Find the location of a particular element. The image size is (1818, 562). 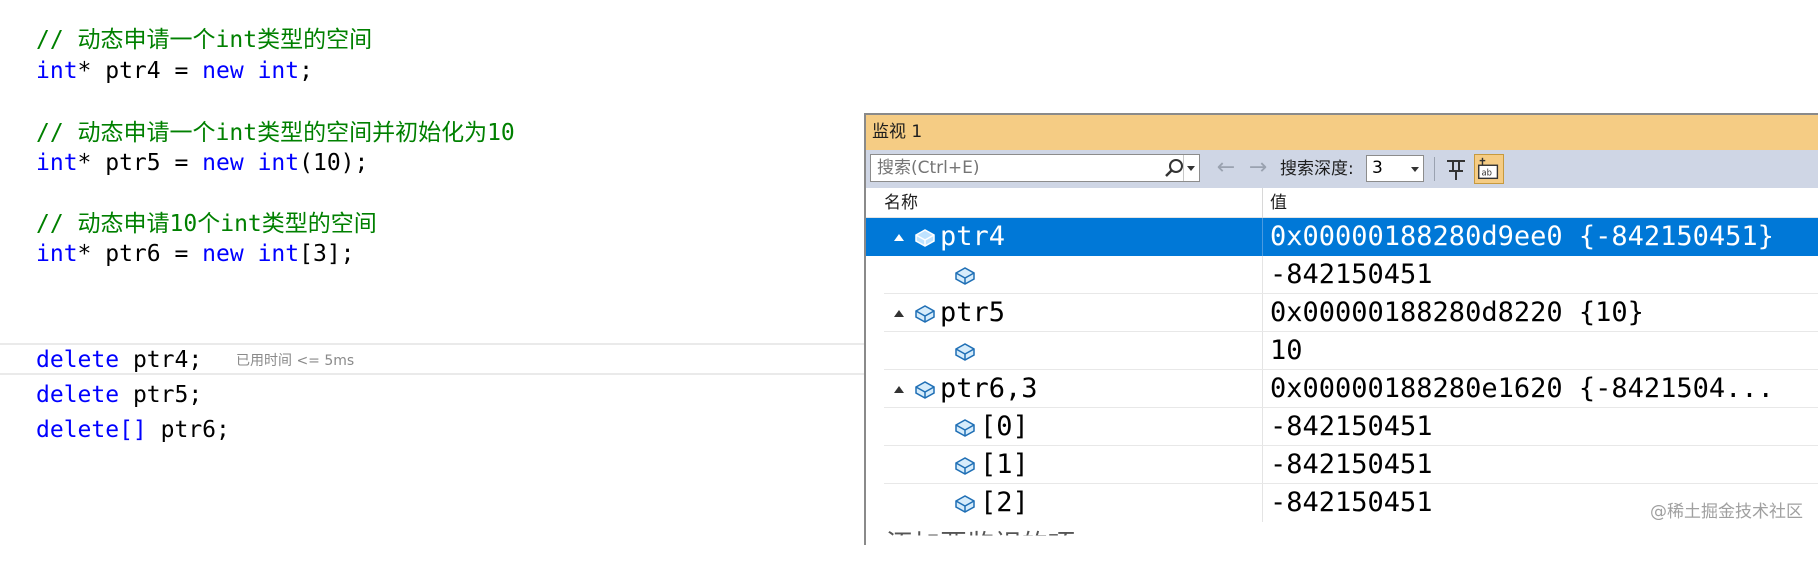

code-line-delete-ptr4: delete ptr4; is located at coordinates (119, 360).